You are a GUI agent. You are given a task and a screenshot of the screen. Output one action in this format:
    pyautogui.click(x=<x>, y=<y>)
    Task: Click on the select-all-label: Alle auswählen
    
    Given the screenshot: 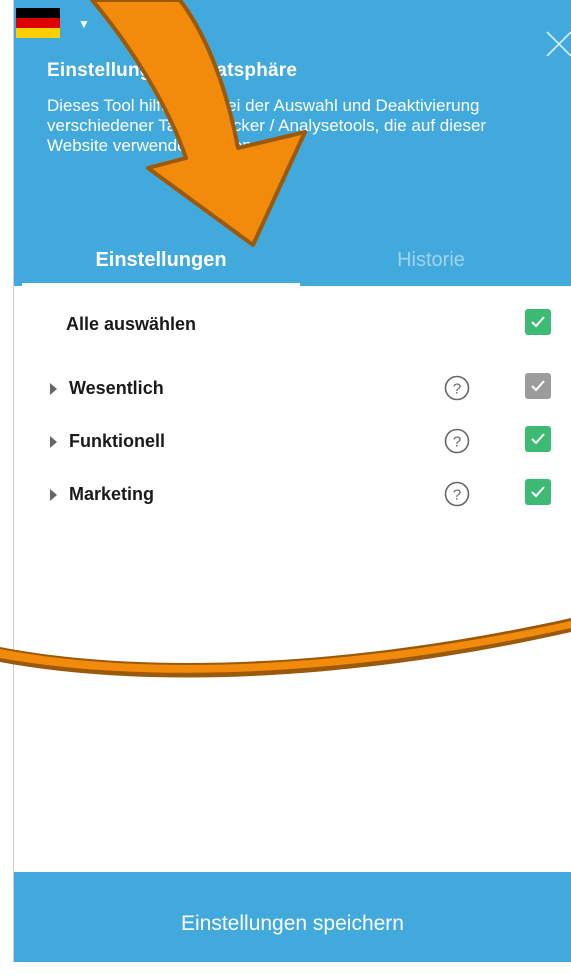 What is the action you would take?
    pyautogui.click(x=131, y=324)
    